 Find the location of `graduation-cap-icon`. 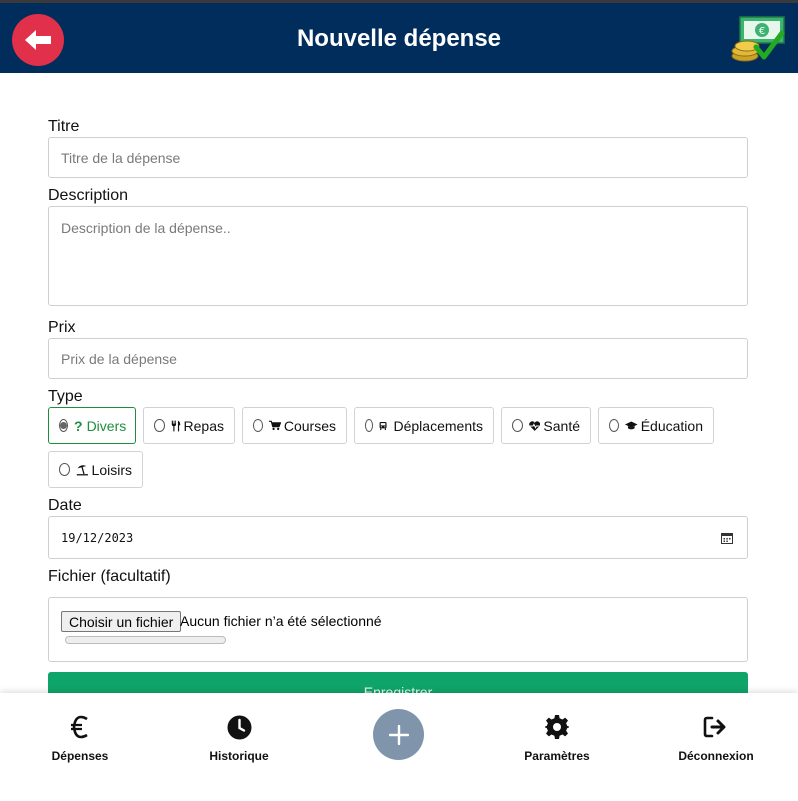

graduation-cap-icon is located at coordinates (631, 425).